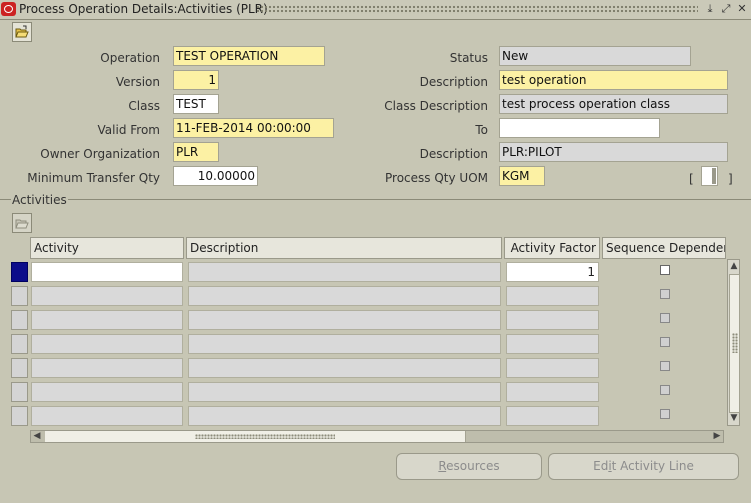 The height and width of the screenshot is (503, 751). Describe the element at coordinates (137, 82) in the screenshot. I see `version-label: Version` at that location.